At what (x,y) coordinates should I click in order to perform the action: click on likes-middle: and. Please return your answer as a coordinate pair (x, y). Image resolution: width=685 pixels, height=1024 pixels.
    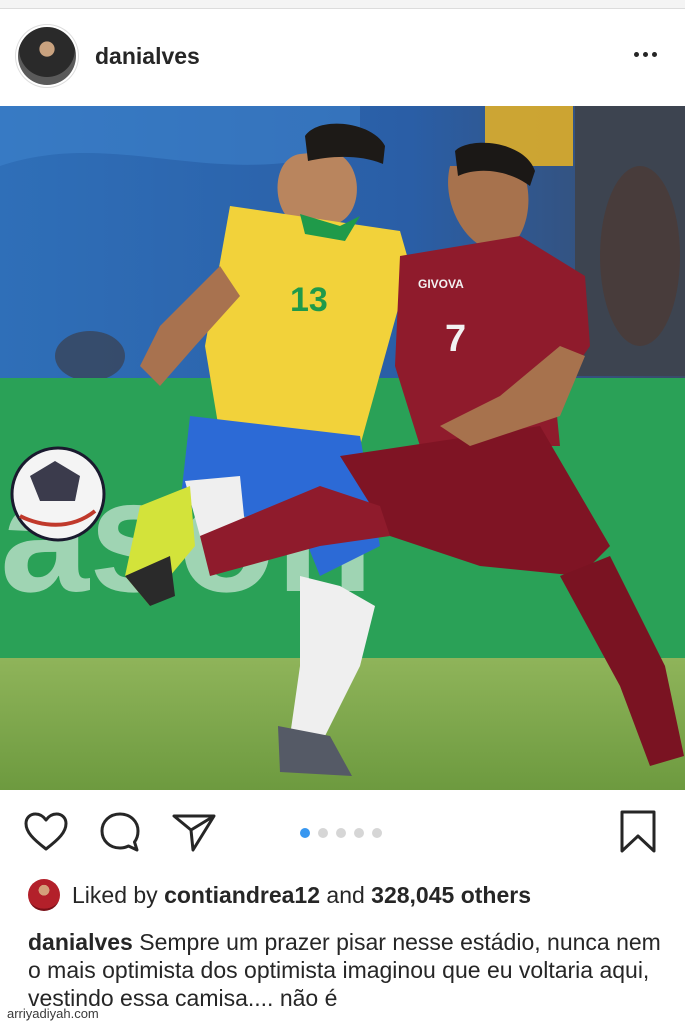
    Looking at the image, I should click on (346, 894).